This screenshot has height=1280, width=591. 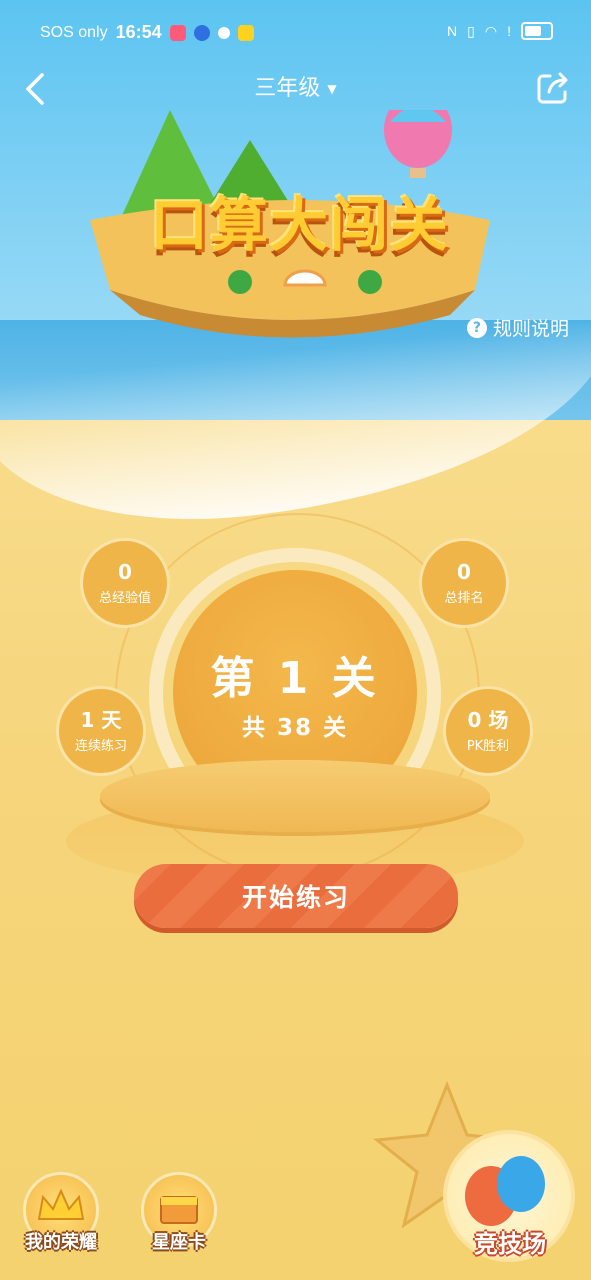 What do you see at coordinates (537, 31) in the screenshot?
I see `battery-icon` at bounding box center [537, 31].